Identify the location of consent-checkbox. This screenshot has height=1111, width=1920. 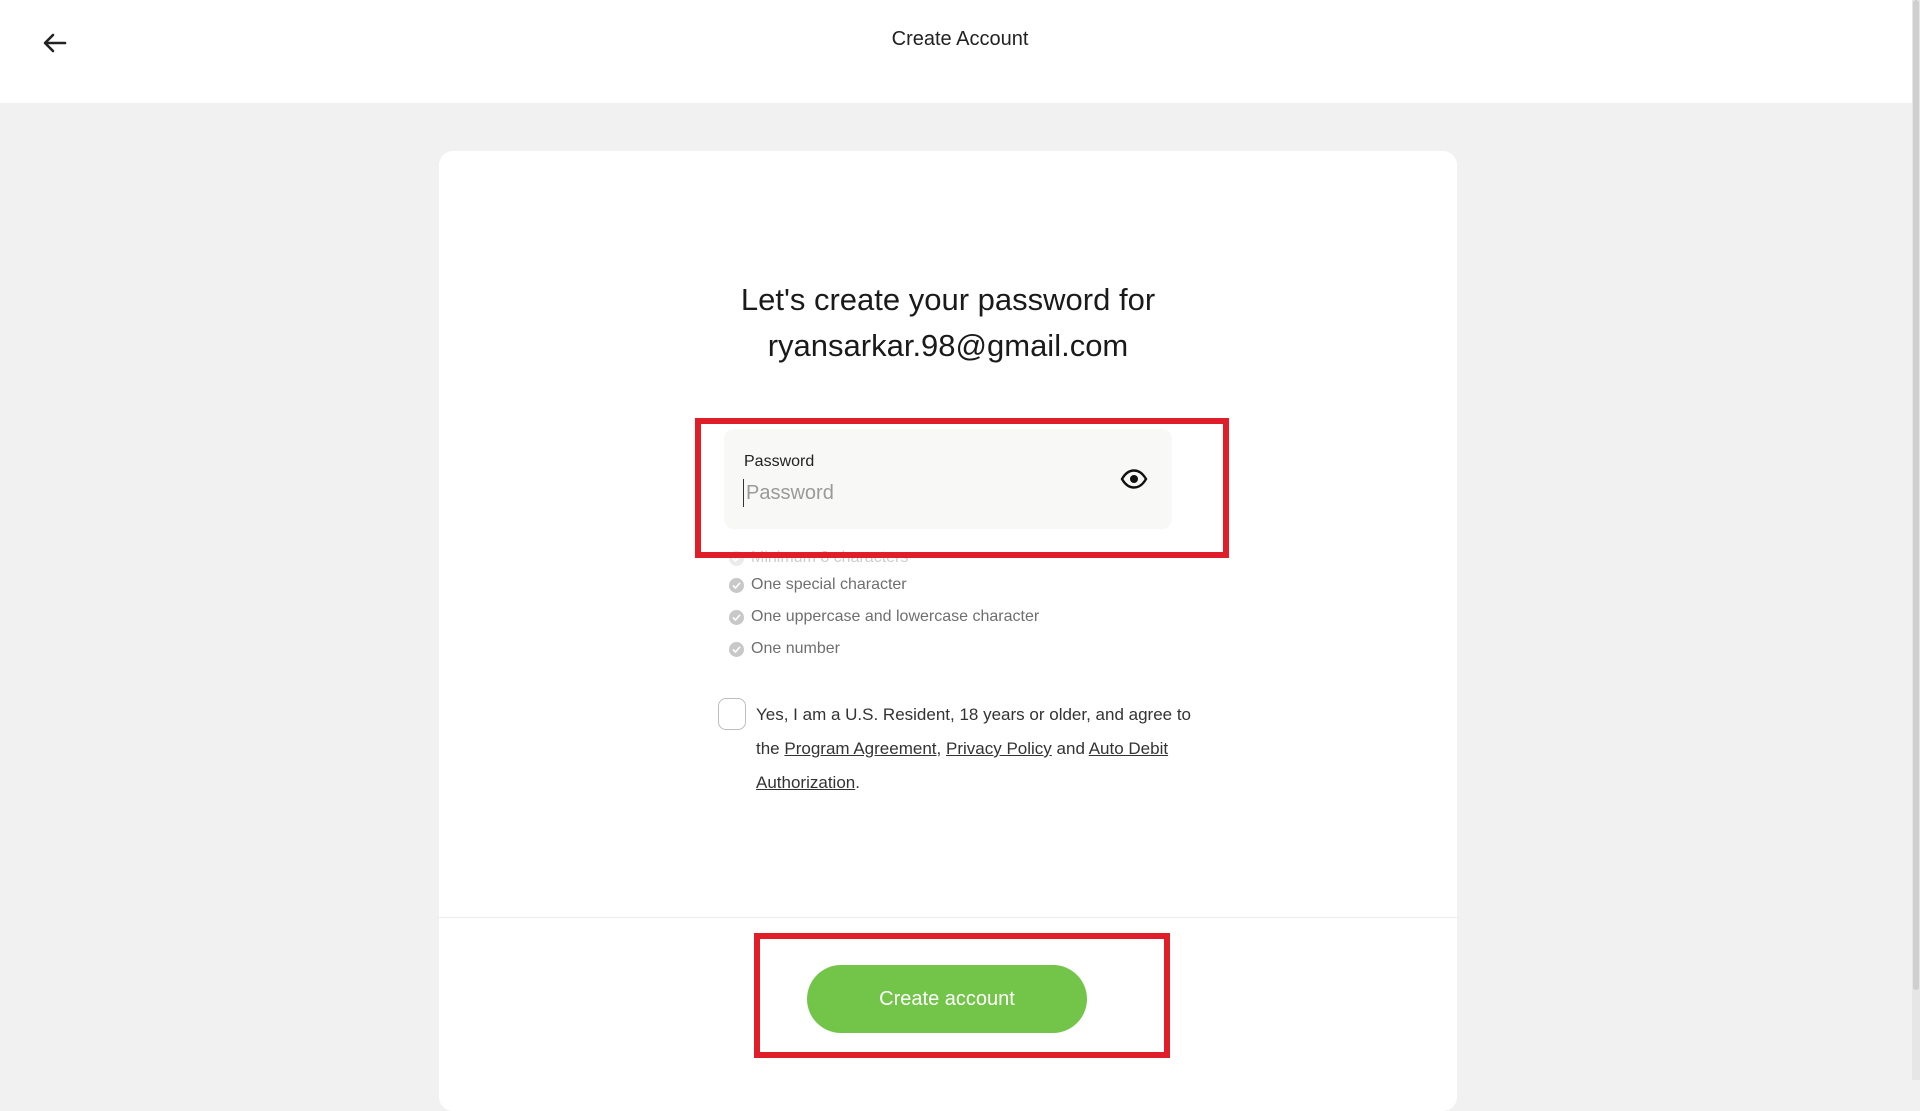
(732, 714).